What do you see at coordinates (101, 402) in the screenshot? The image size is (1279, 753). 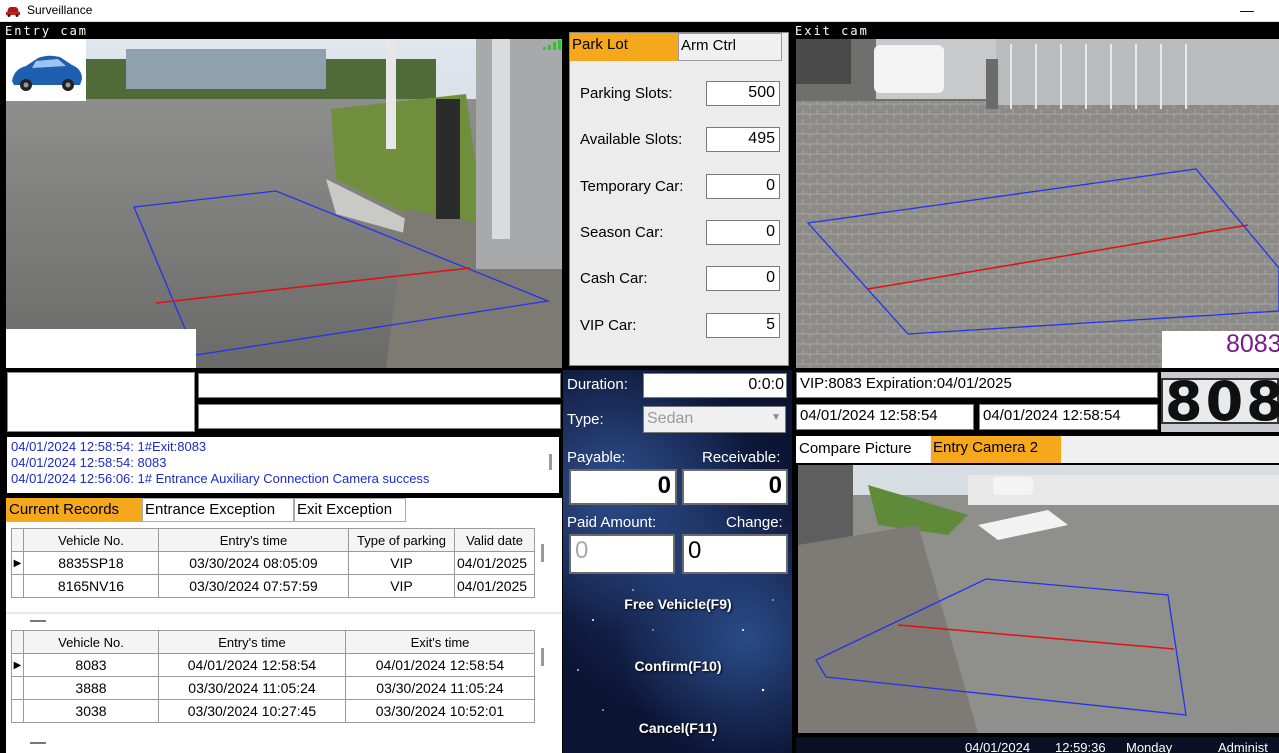 I see `entry-plate-image` at bounding box center [101, 402].